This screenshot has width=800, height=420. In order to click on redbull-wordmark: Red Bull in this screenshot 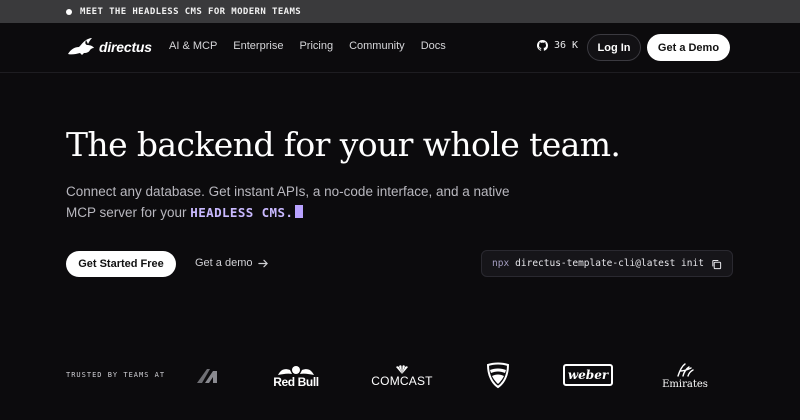, I will do `click(296, 382)`.